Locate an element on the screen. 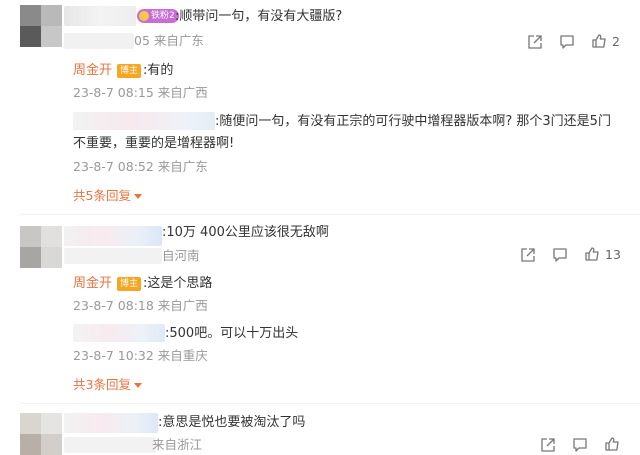  reply-meta: 23-8-7 10:32 来自重庆 is located at coordinates (140, 355).